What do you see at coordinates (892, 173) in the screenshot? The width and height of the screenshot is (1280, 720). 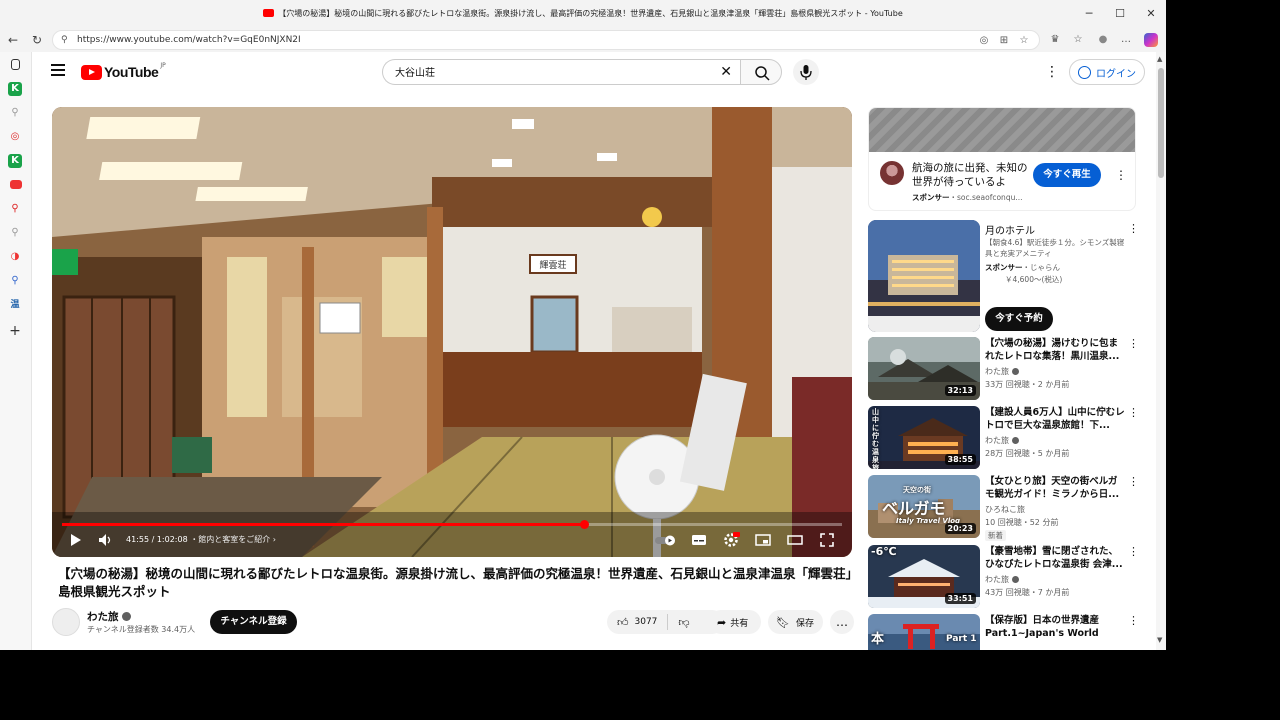 I see `ad-avatar` at bounding box center [892, 173].